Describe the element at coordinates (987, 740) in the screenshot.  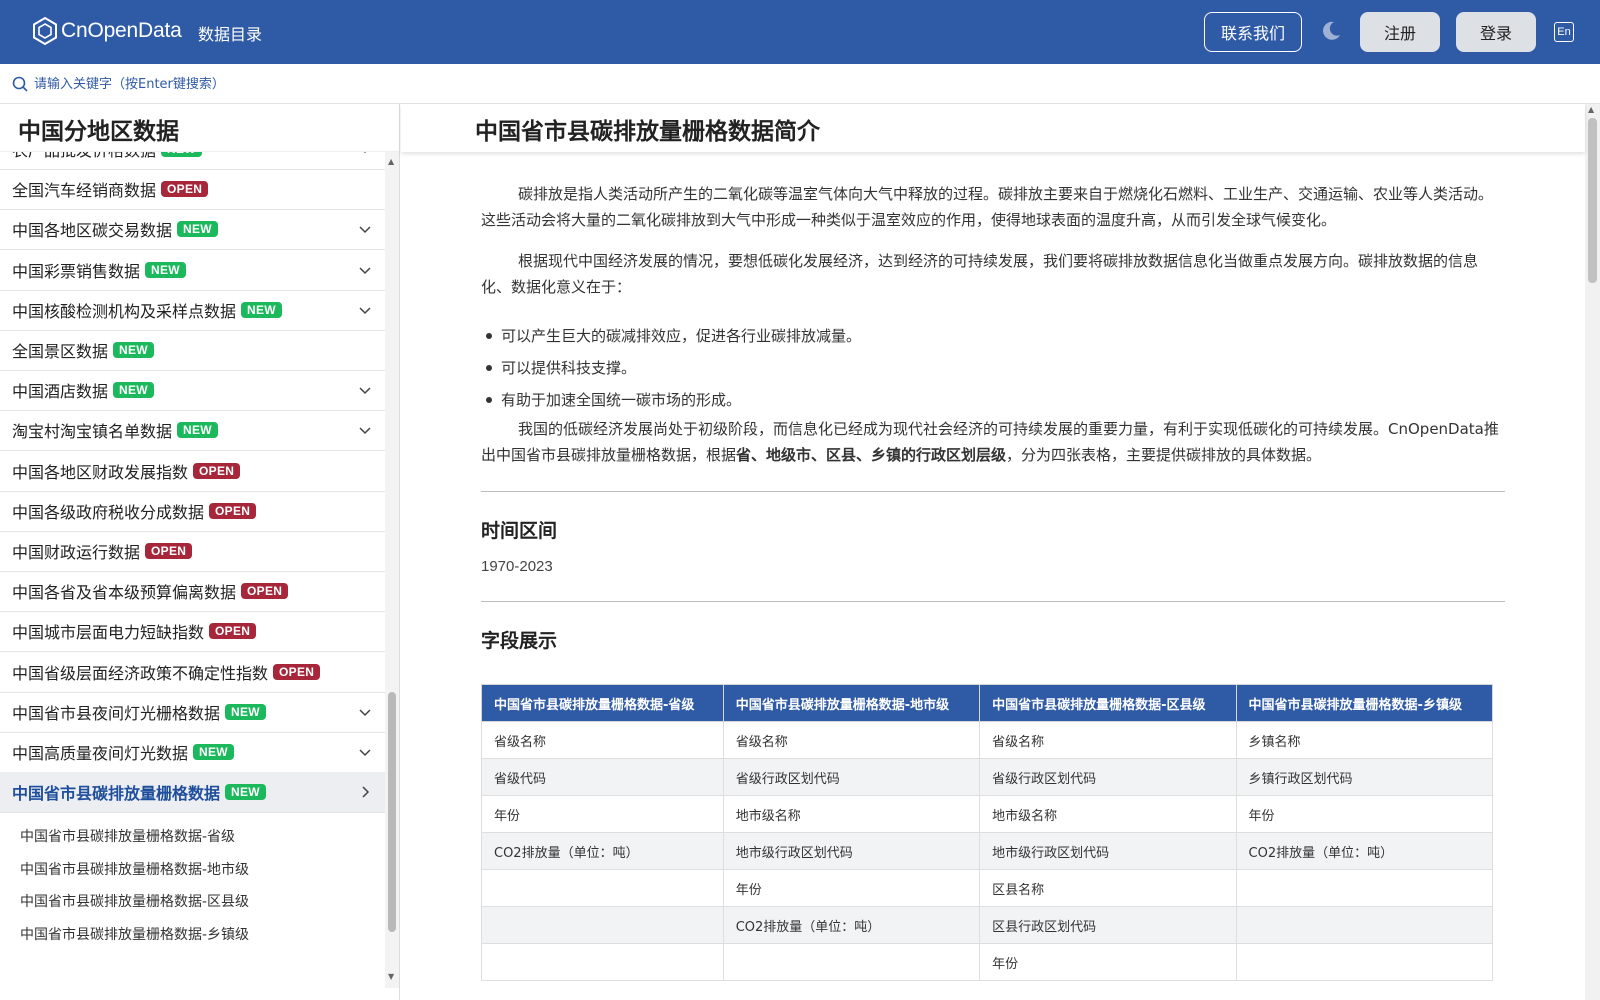
I see `table-row: 省级名称 省级名称 省级名称 乡镇名称` at that location.